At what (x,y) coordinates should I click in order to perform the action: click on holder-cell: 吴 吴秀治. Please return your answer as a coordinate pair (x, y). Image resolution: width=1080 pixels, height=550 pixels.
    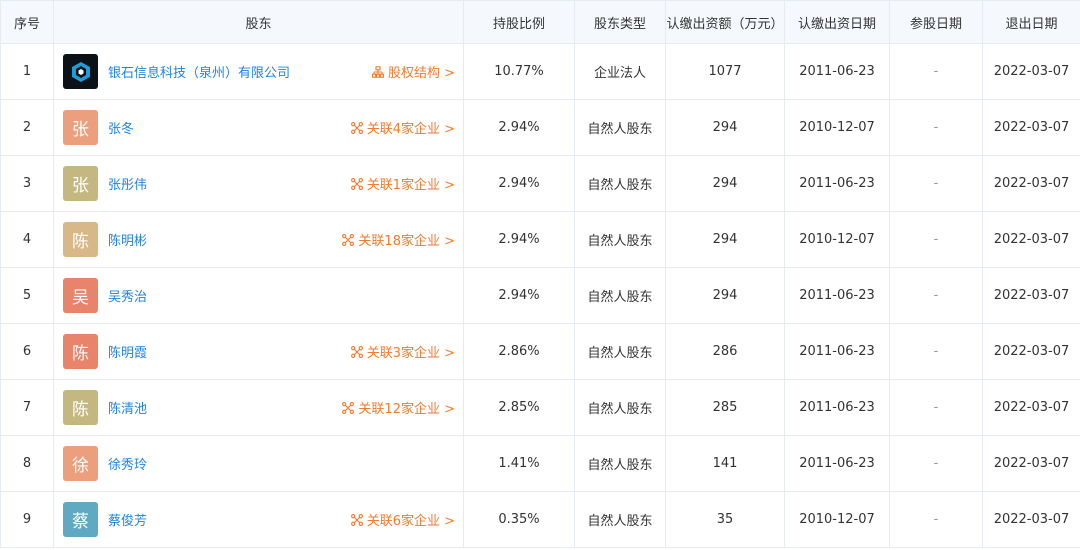
    Looking at the image, I should click on (258, 295).